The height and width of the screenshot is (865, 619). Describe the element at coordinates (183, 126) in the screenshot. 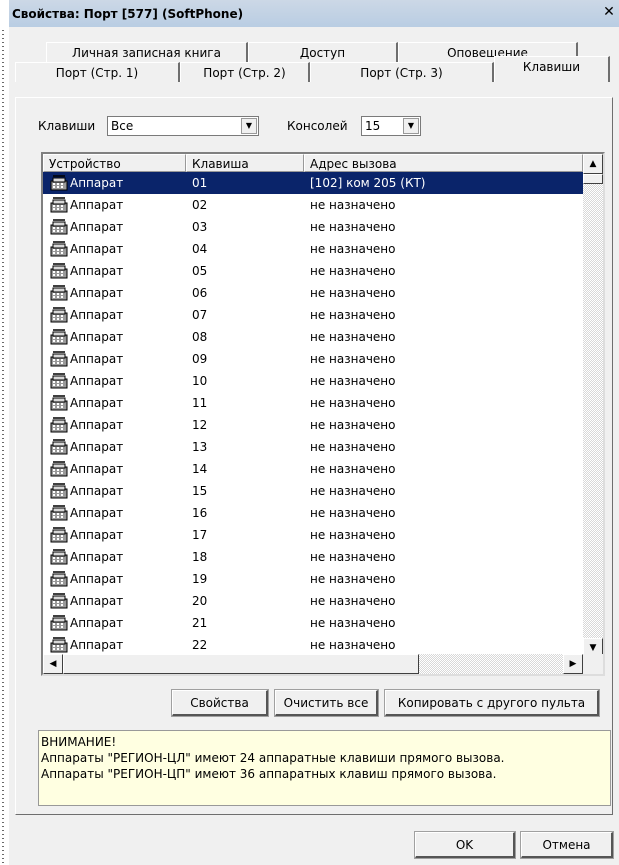

I see `keys-filter-select: Все ▼` at that location.